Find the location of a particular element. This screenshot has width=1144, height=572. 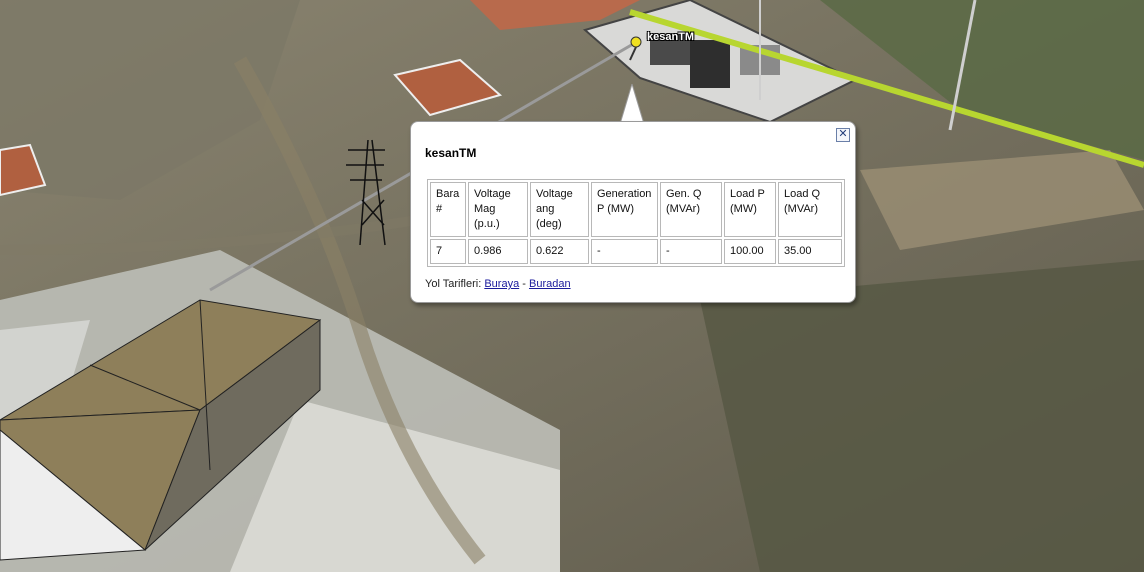

table-cell: 7 is located at coordinates (448, 251).